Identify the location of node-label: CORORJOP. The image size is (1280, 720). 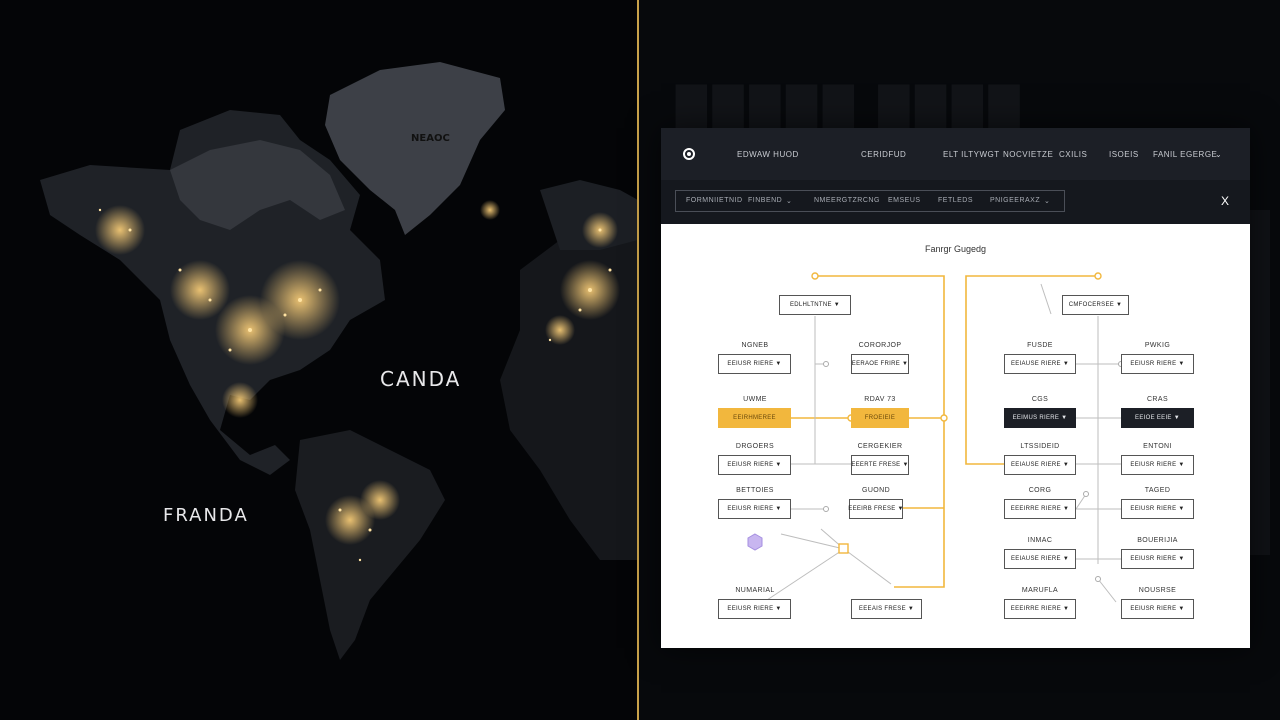
(880, 345).